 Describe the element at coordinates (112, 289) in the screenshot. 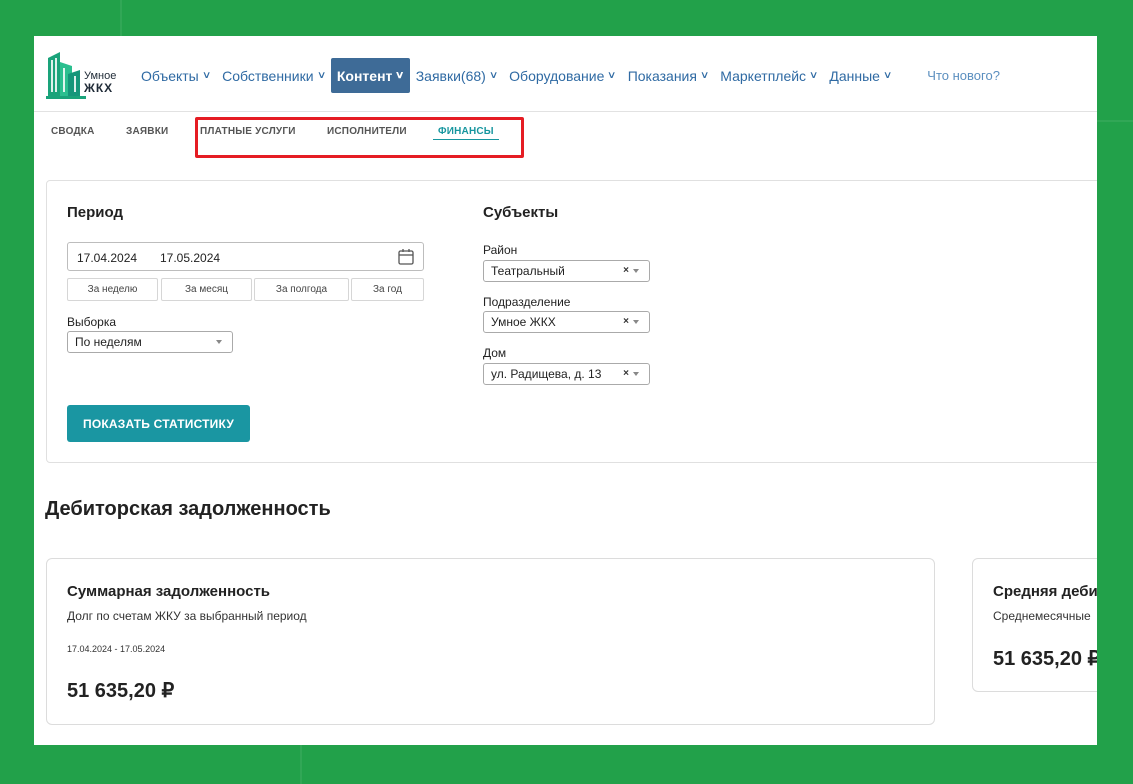

I see `range-week-button: За неделю` at that location.